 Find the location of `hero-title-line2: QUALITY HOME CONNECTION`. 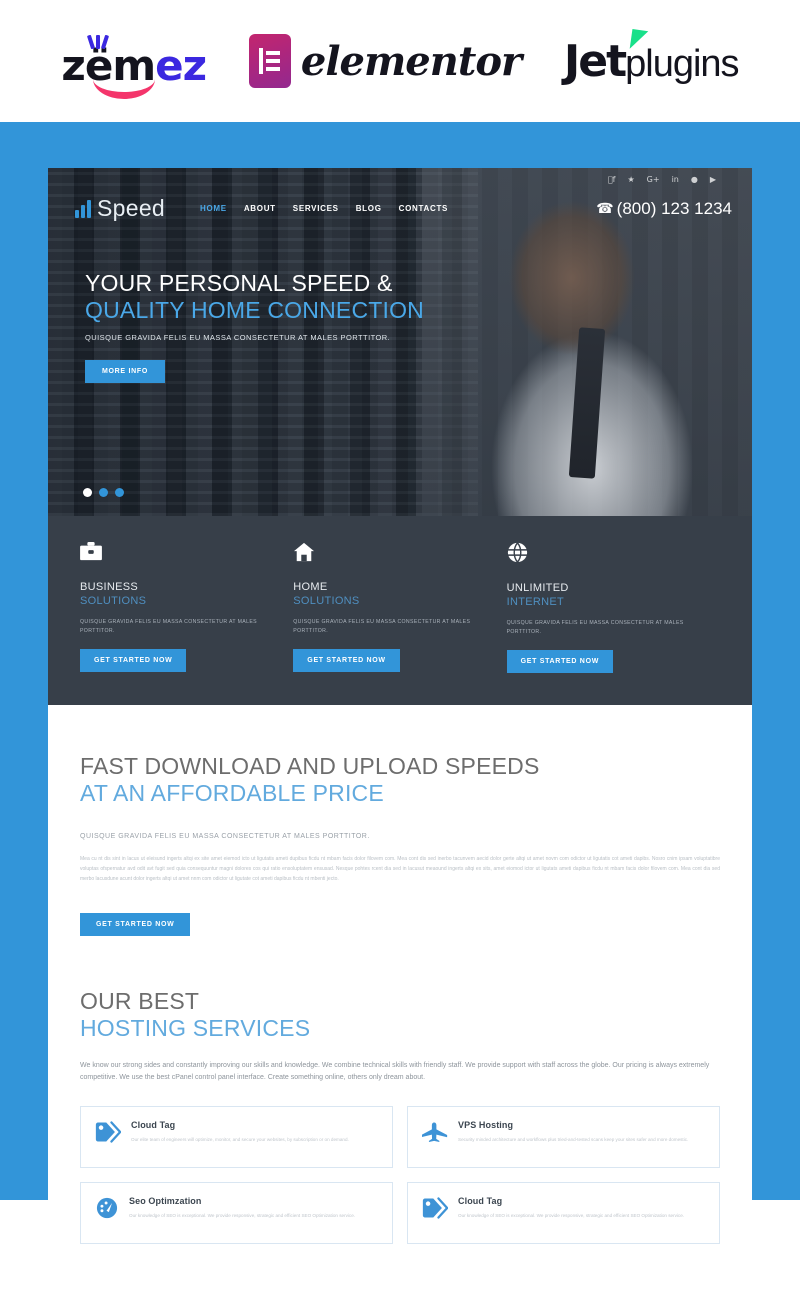

hero-title-line2: QUALITY HOME CONNECTION is located at coordinates (254, 310).